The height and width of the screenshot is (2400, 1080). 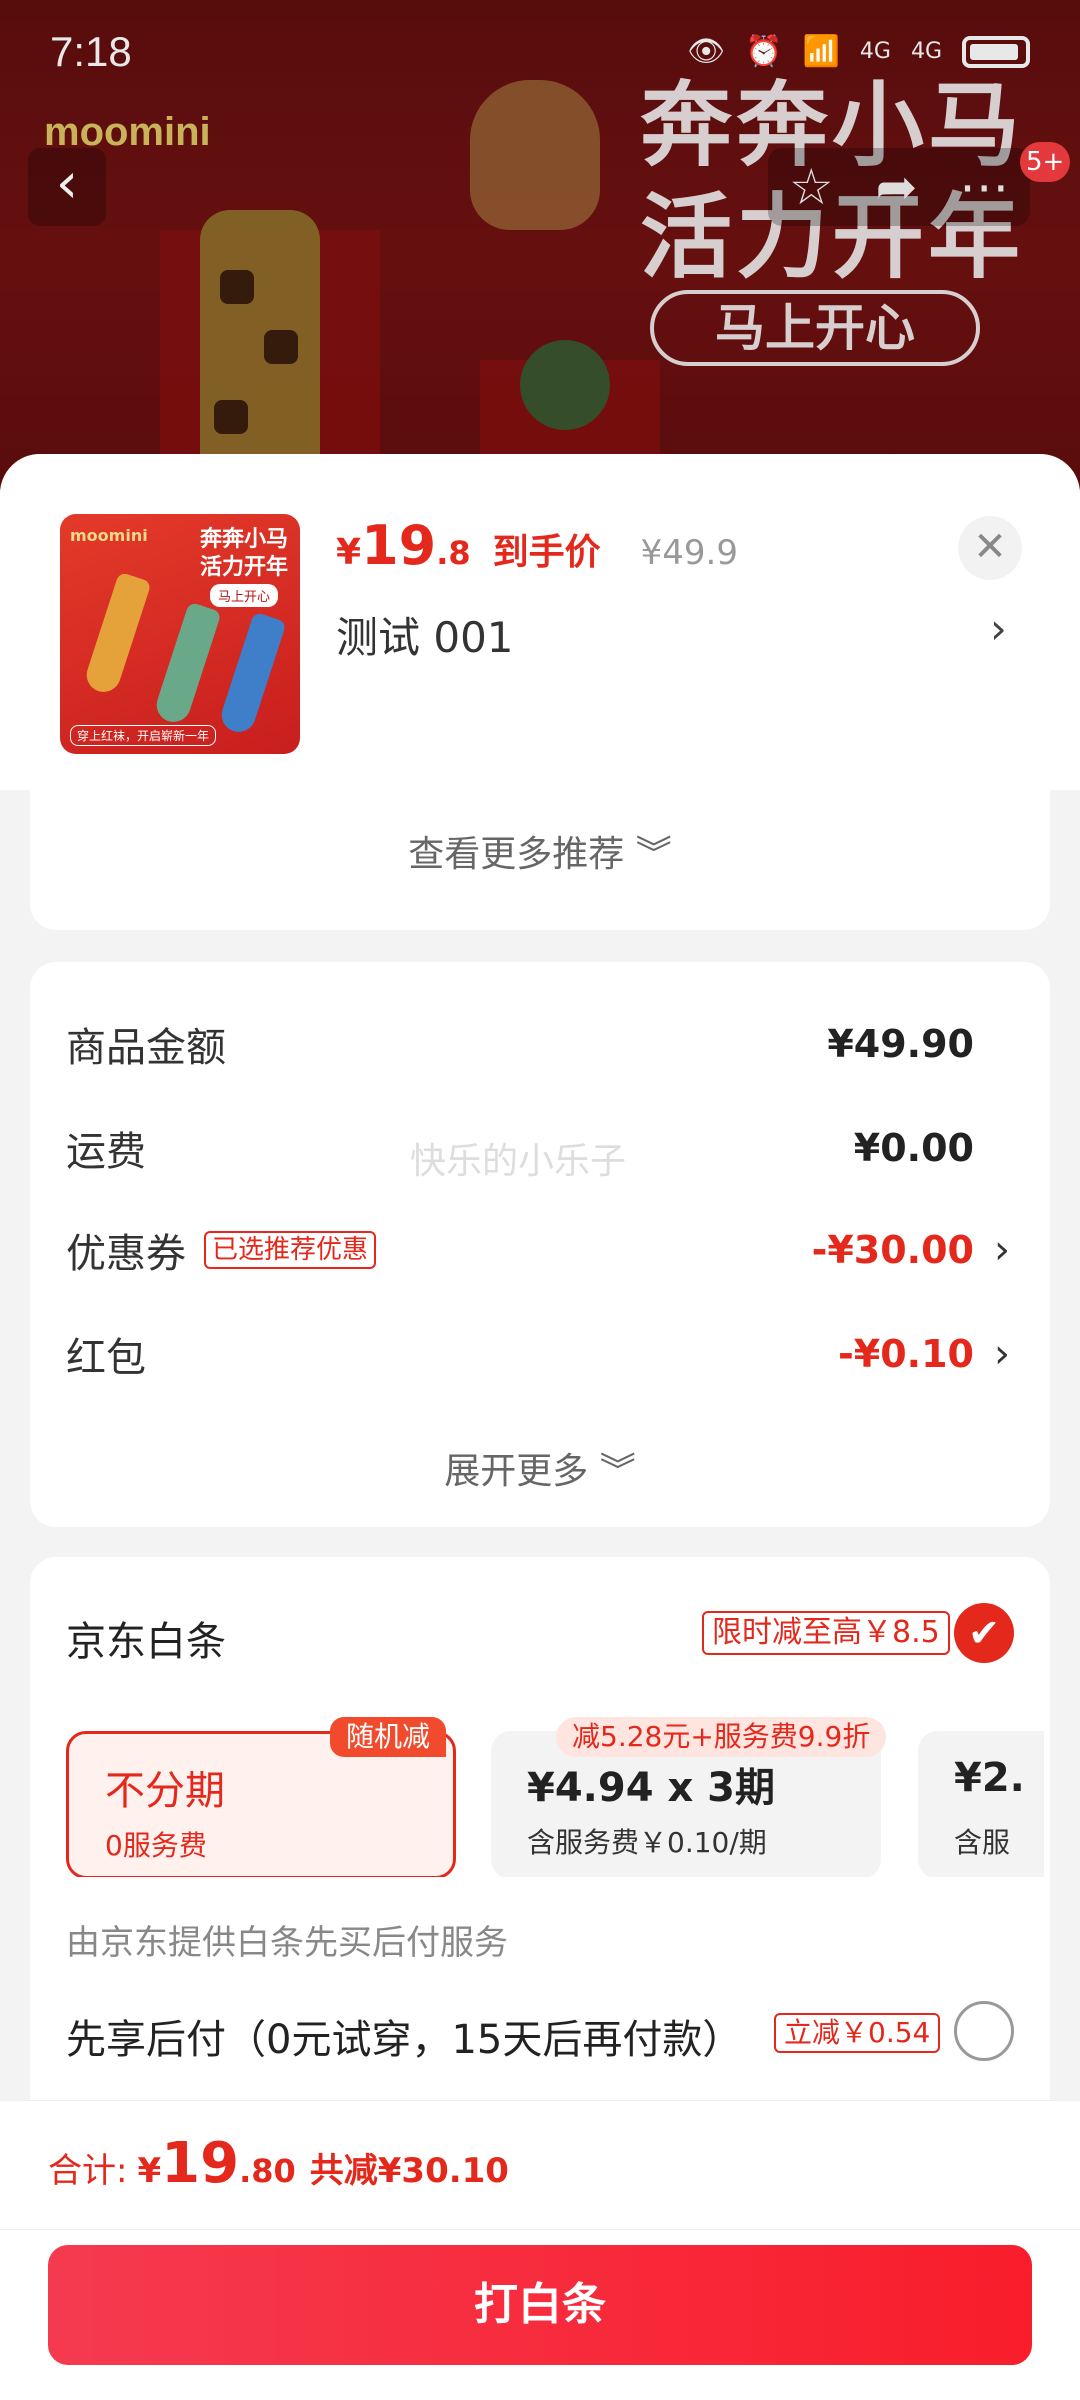 I want to click on thumbnail-footer: 穿上红袜，开启崭新一年, so click(x=143, y=735).